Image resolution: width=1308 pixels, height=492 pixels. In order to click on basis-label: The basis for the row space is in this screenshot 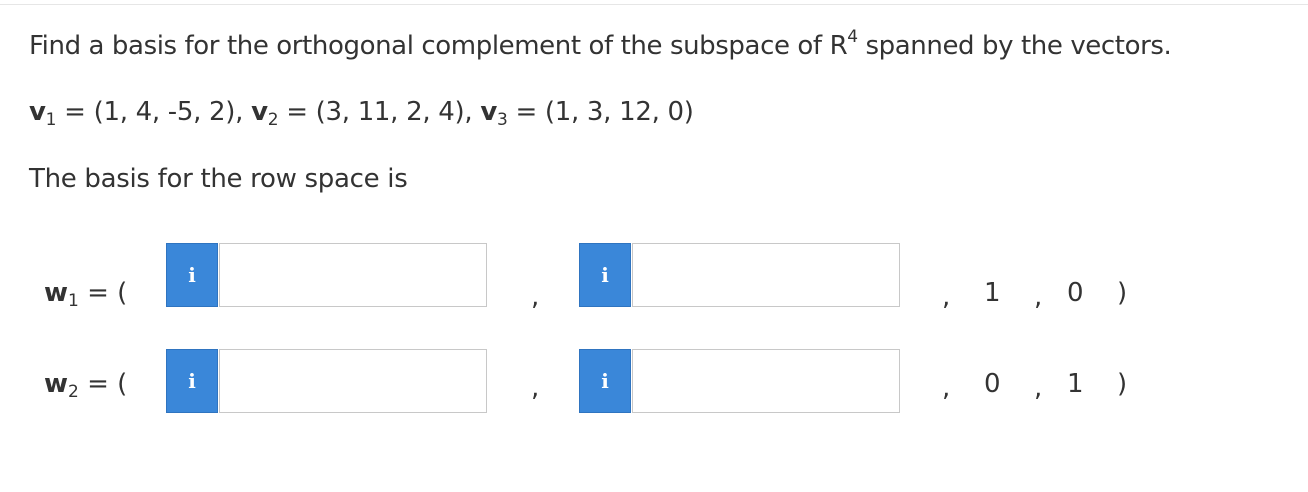, I will do `click(218, 179)`.